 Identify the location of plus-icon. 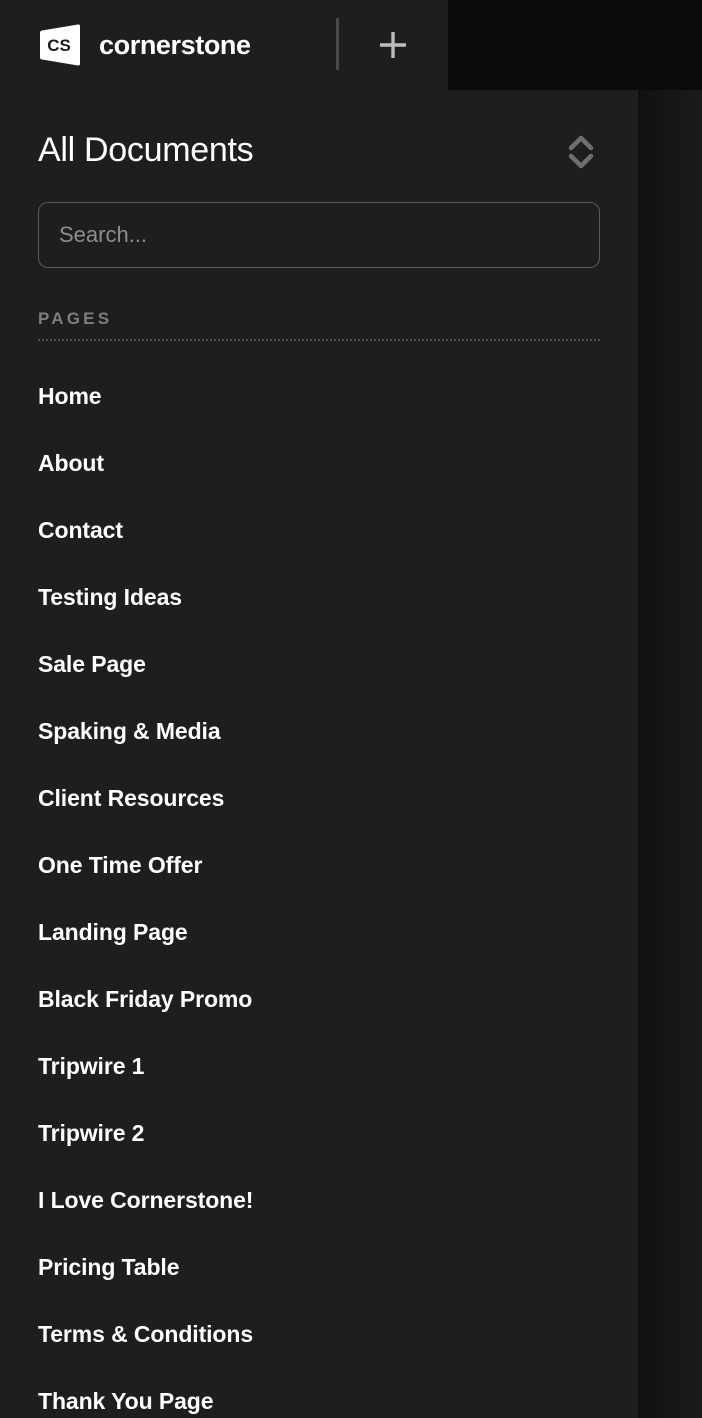
(393, 45).